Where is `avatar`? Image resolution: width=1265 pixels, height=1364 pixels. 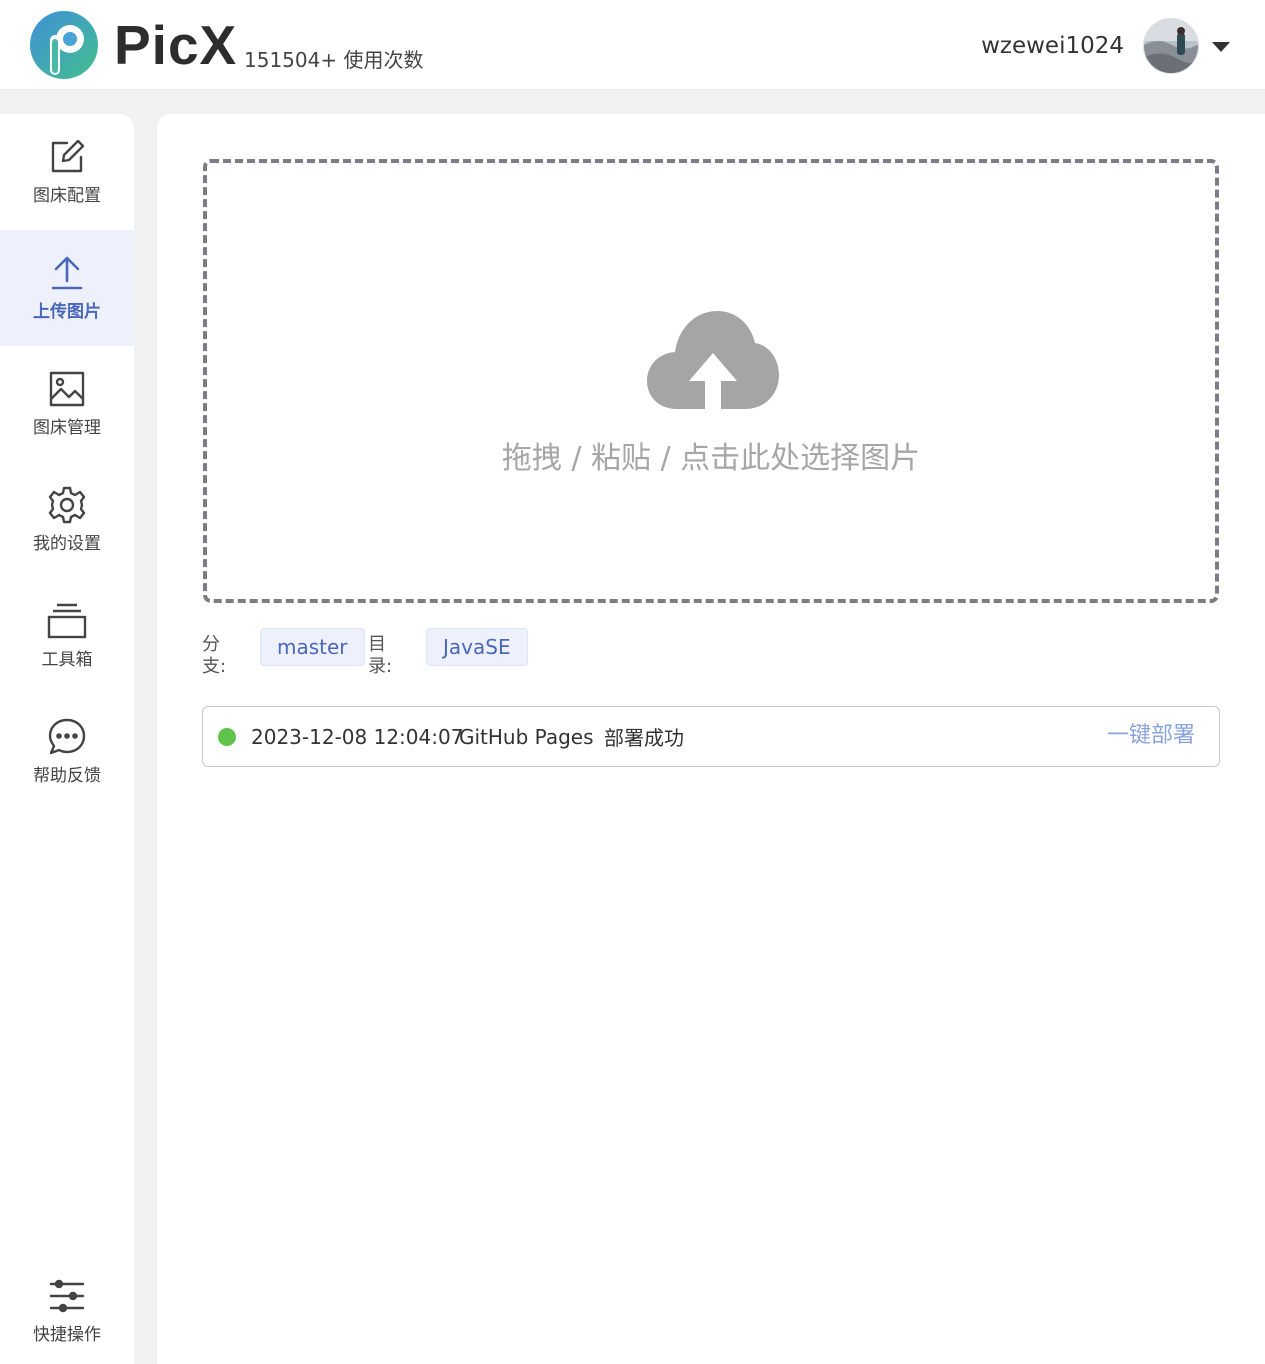
avatar is located at coordinates (1171, 46).